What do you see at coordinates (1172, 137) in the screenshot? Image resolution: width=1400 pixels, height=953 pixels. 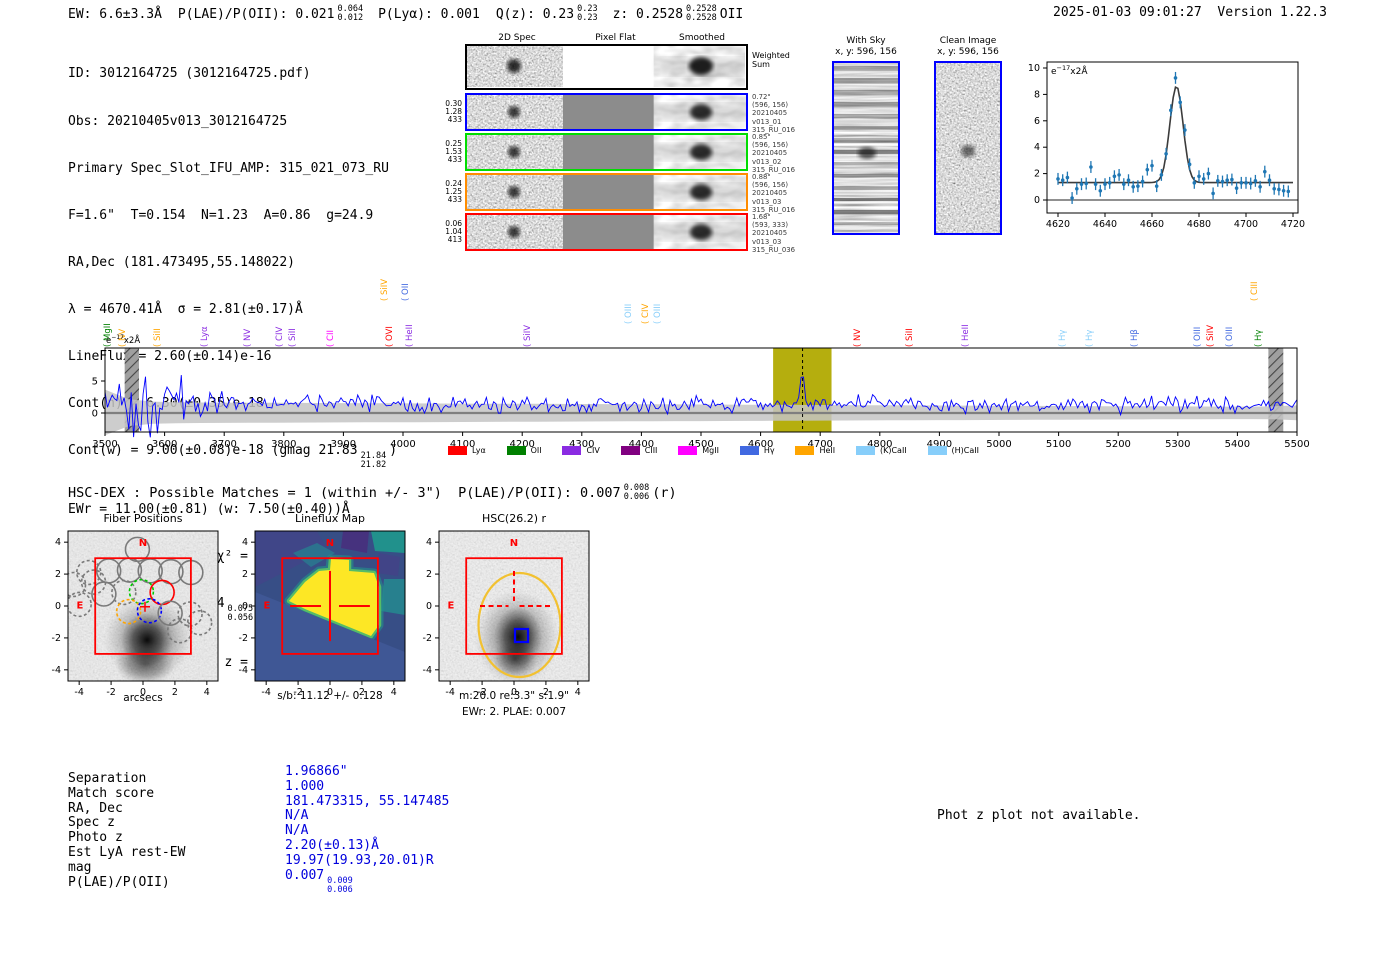 I see `zoom-plot-area` at bounding box center [1172, 137].